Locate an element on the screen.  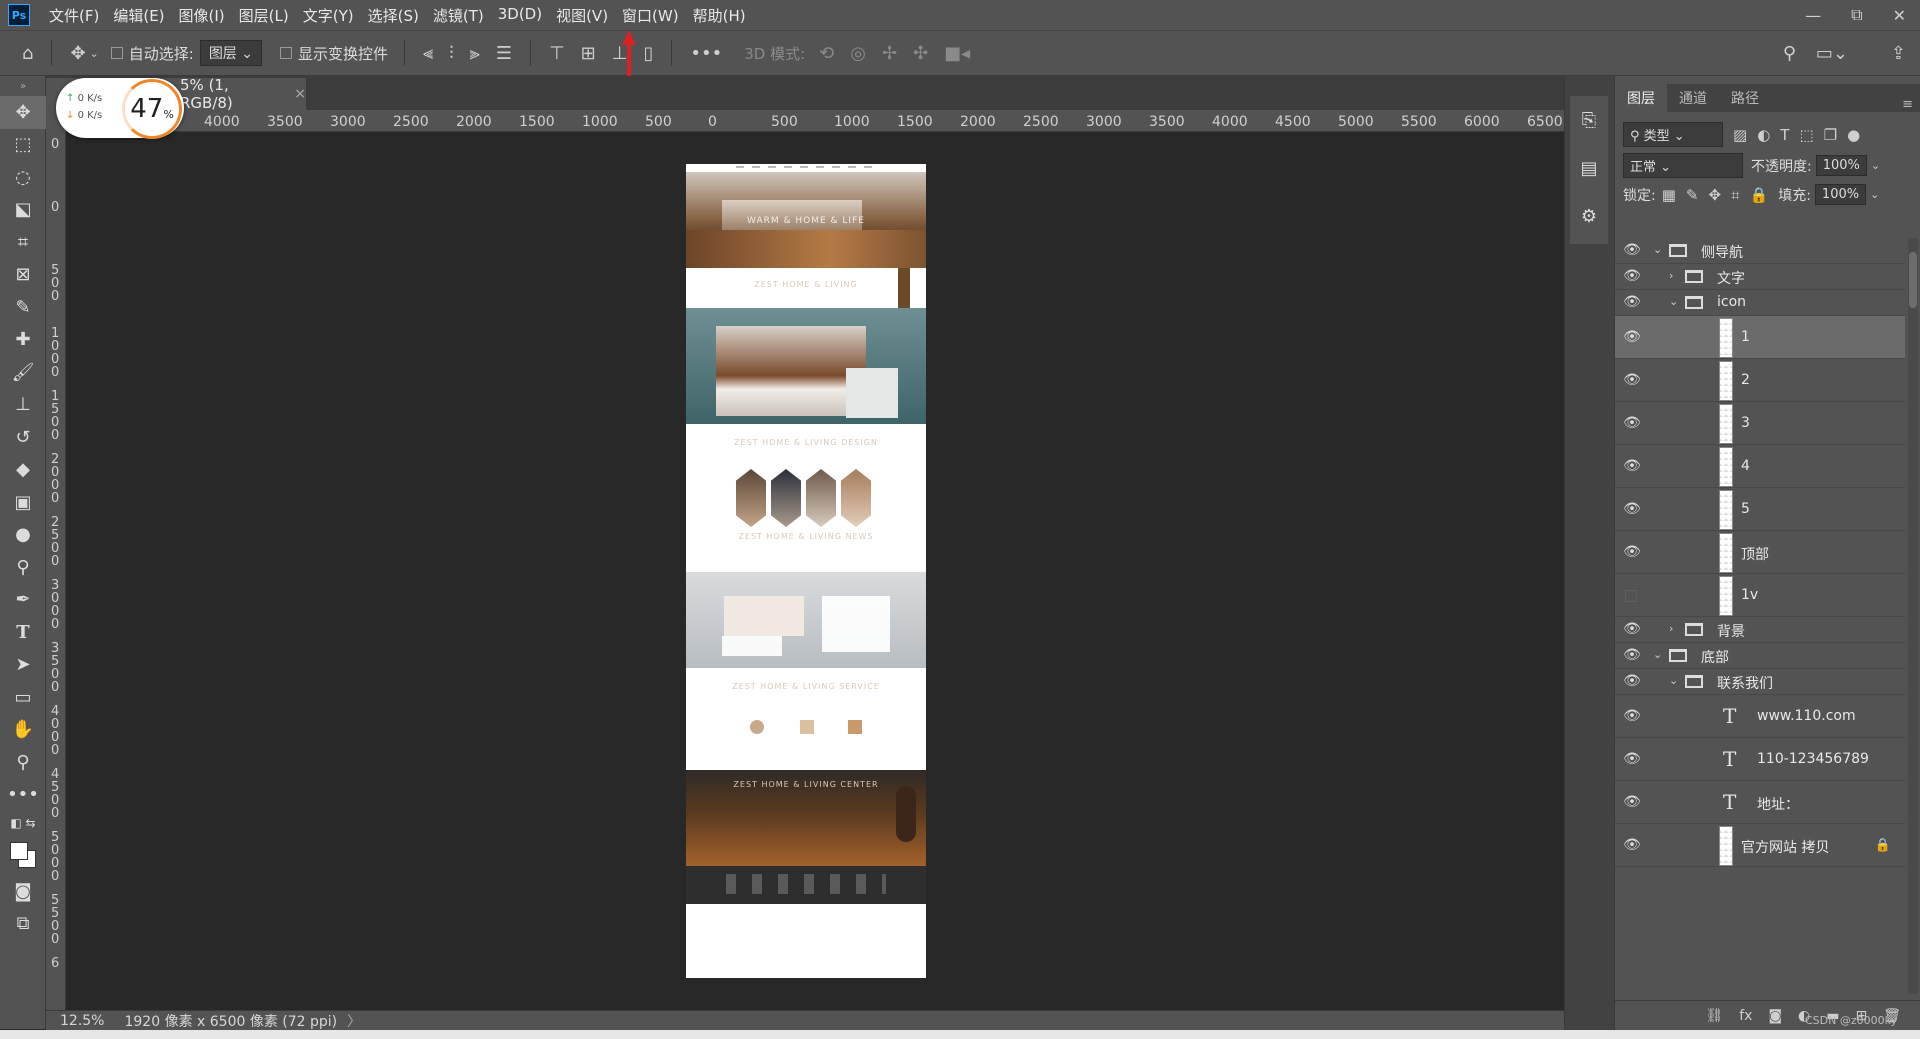
fill-input: 100% is located at coordinates (1840, 194).